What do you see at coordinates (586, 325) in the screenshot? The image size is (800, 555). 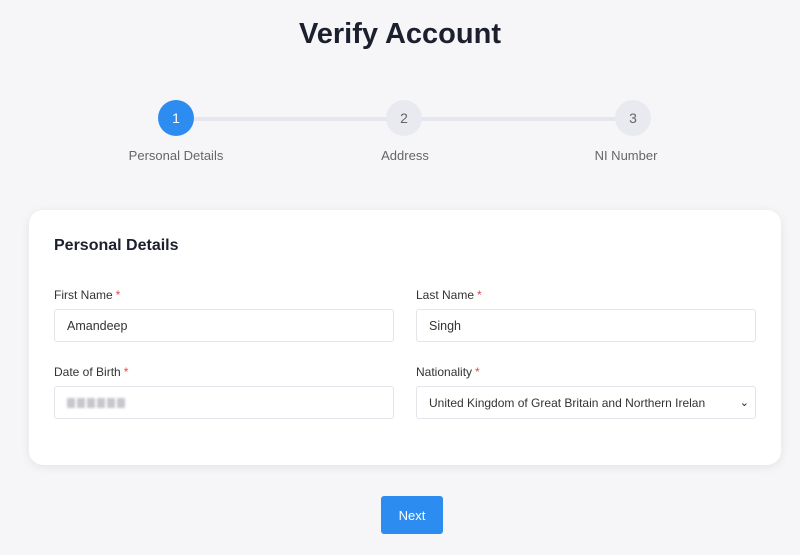 I see `last-name-input: Singh` at bounding box center [586, 325].